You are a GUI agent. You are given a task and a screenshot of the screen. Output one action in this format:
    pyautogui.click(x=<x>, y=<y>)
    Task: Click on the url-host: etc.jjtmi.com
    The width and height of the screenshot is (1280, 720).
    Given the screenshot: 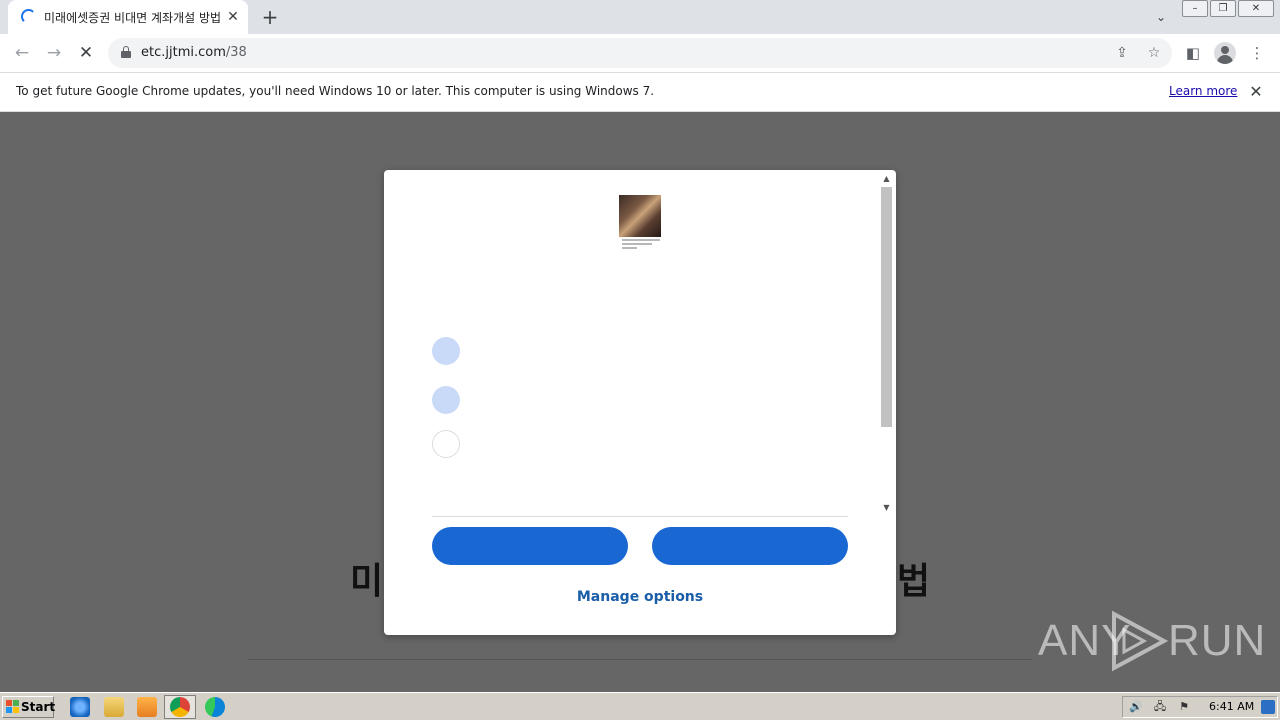 What is the action you would take?
    pyautogui.click(x=183, y=52)
    